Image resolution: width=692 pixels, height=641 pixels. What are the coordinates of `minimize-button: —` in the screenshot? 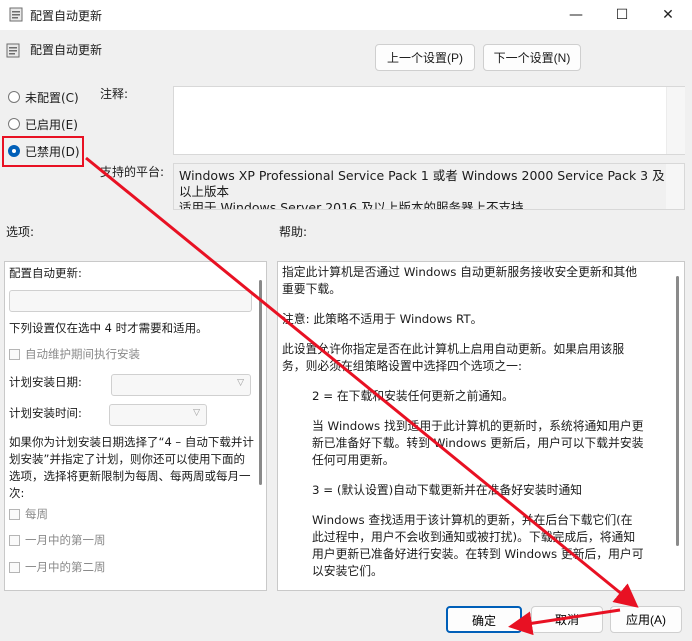 It's located at (576, 15).